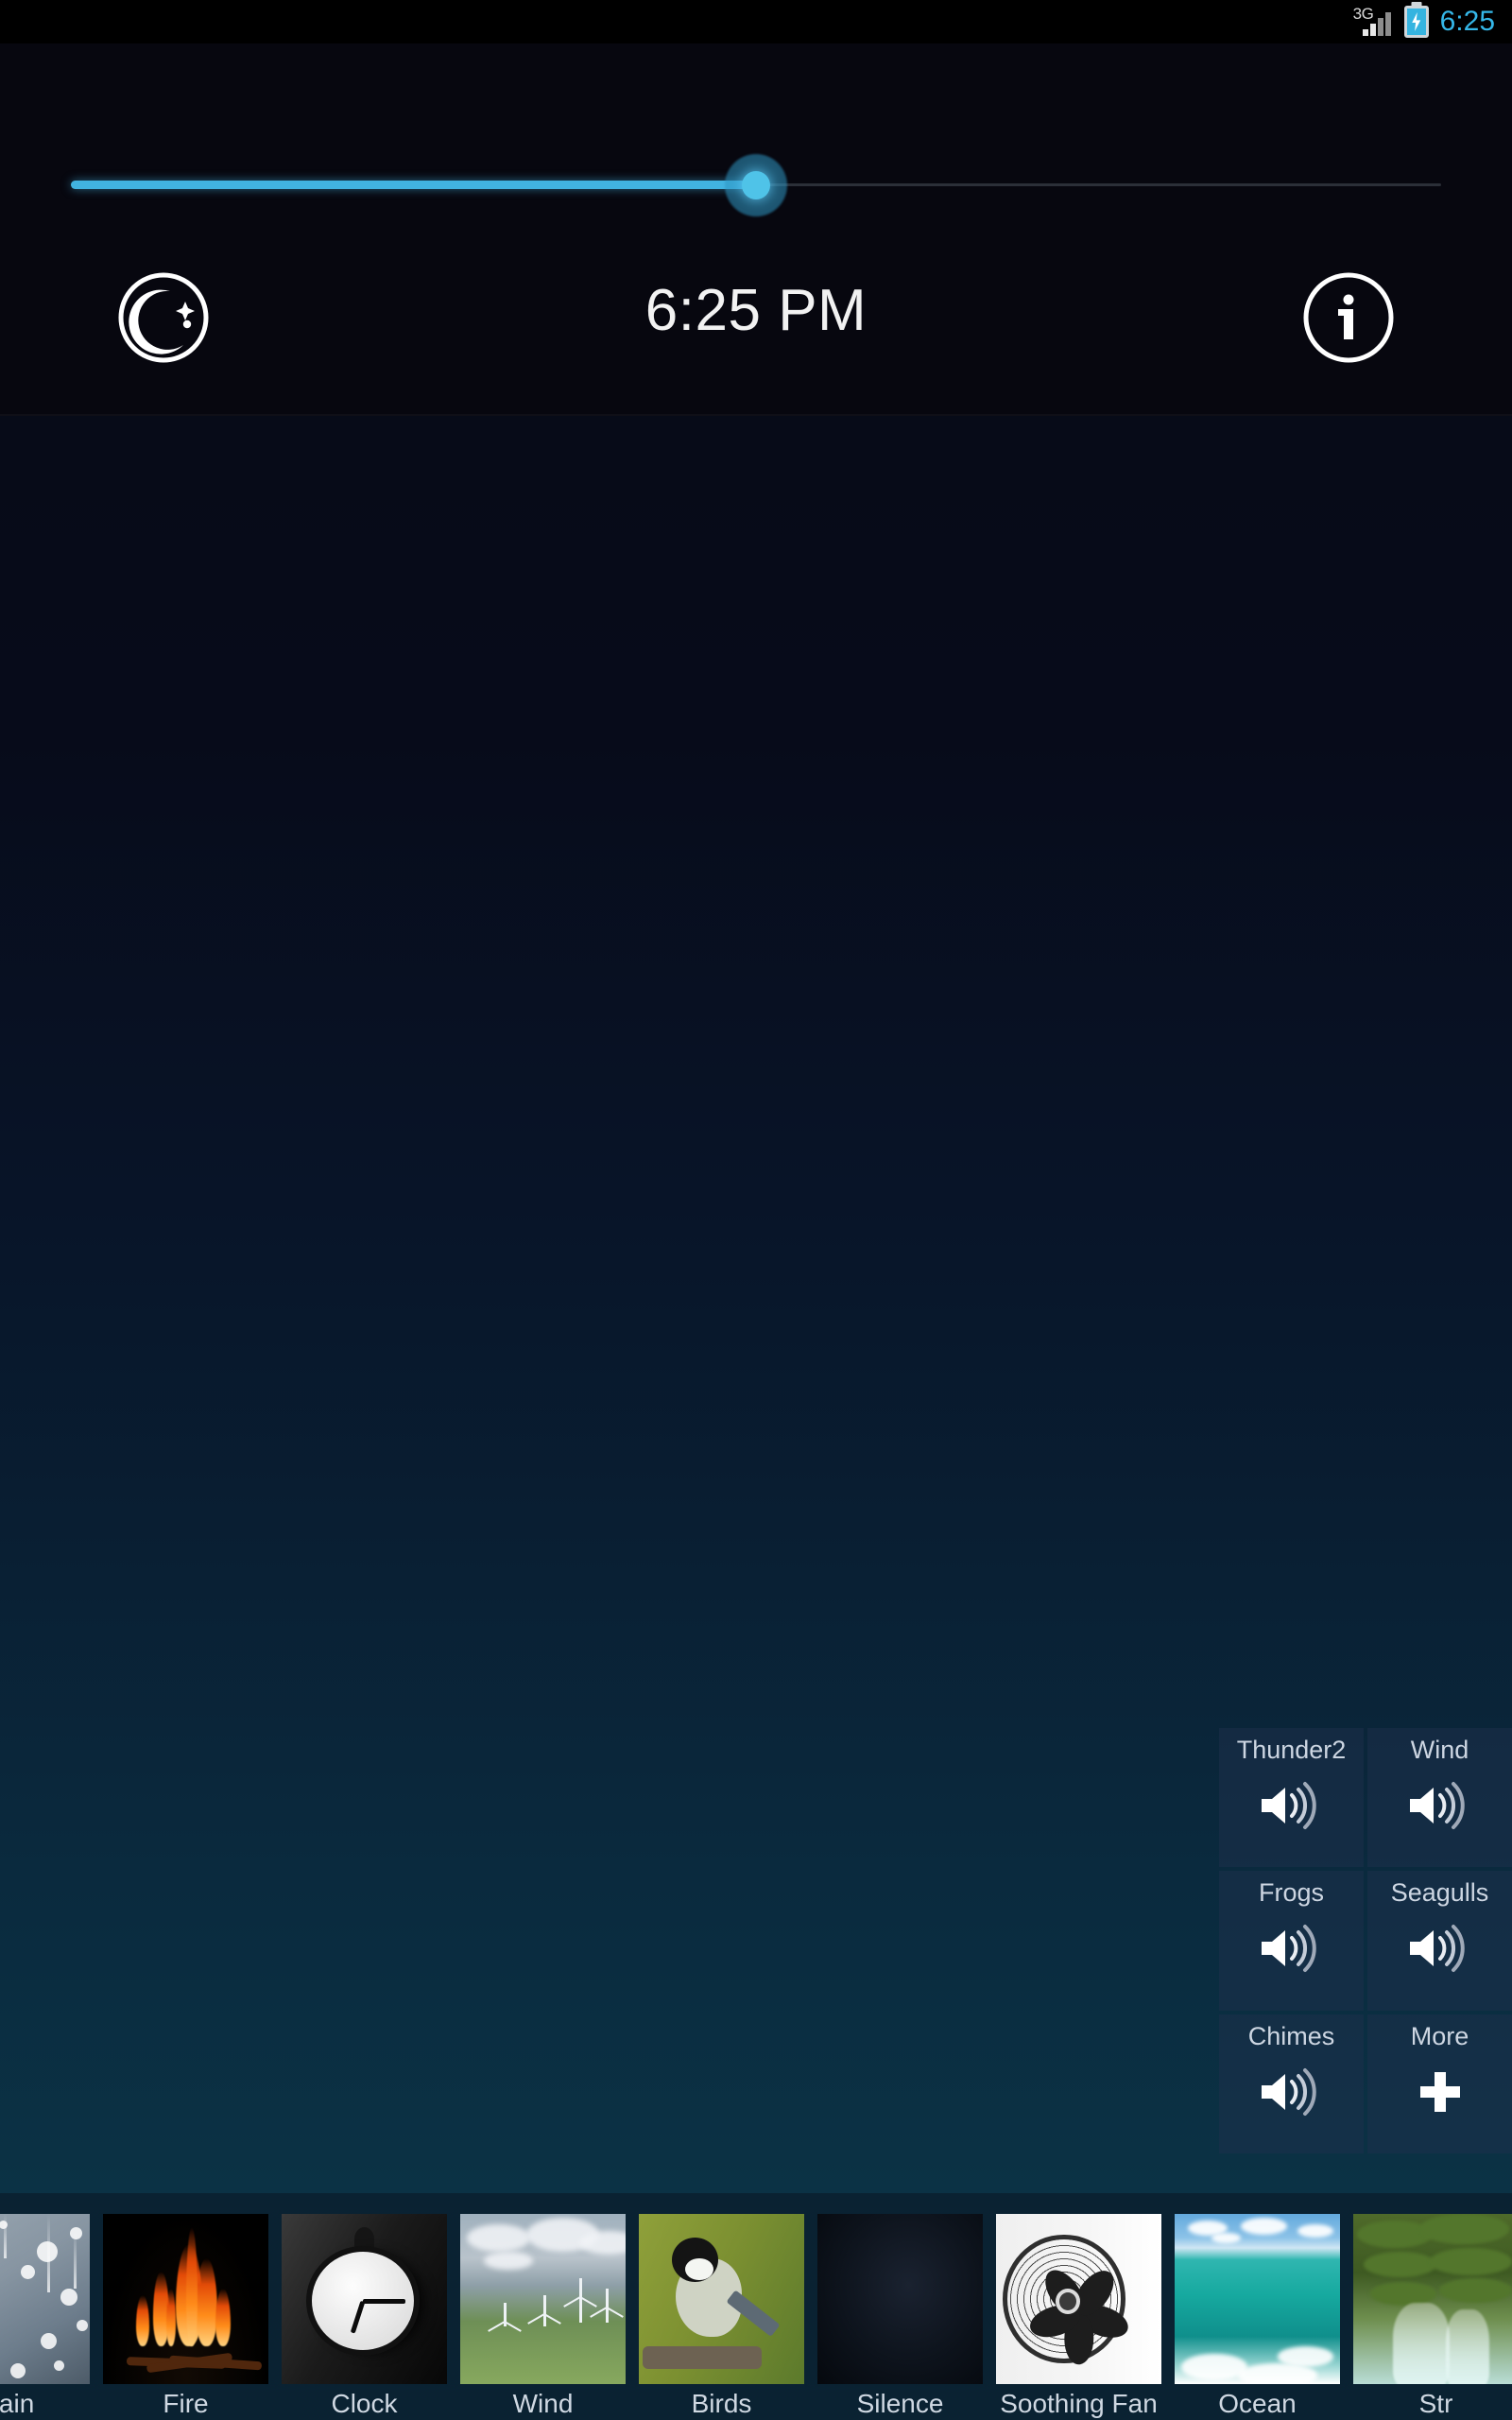 This screenshot has height=2420, width=1512. I want to click on sound-cell: More, so click(1439, 2083).